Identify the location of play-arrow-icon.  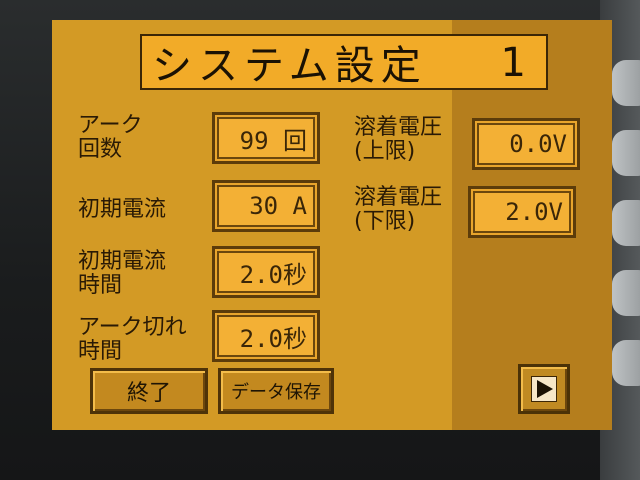
(544, 389).